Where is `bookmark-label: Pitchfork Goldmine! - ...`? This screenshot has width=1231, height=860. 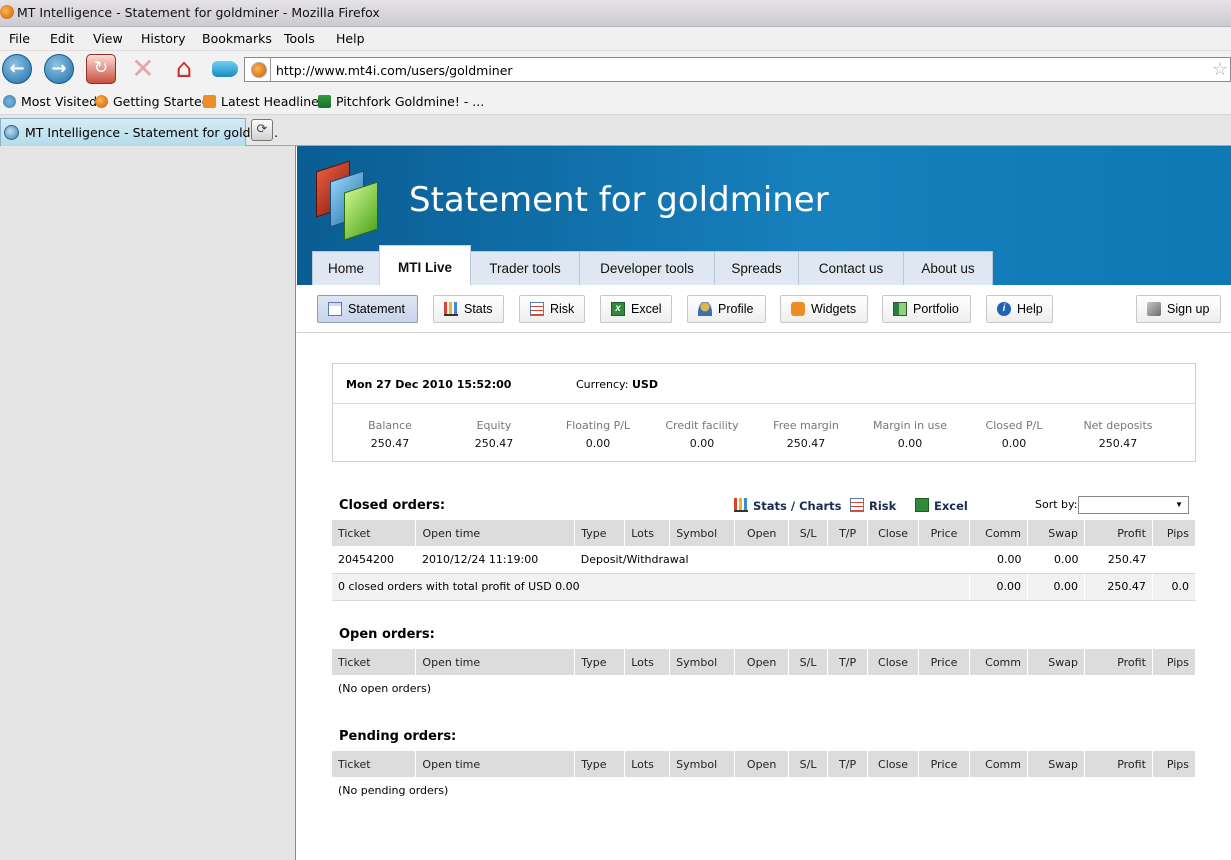 bookmark-label: Pitchfork Goldmine! - ... is located at coordinates (410, 101).